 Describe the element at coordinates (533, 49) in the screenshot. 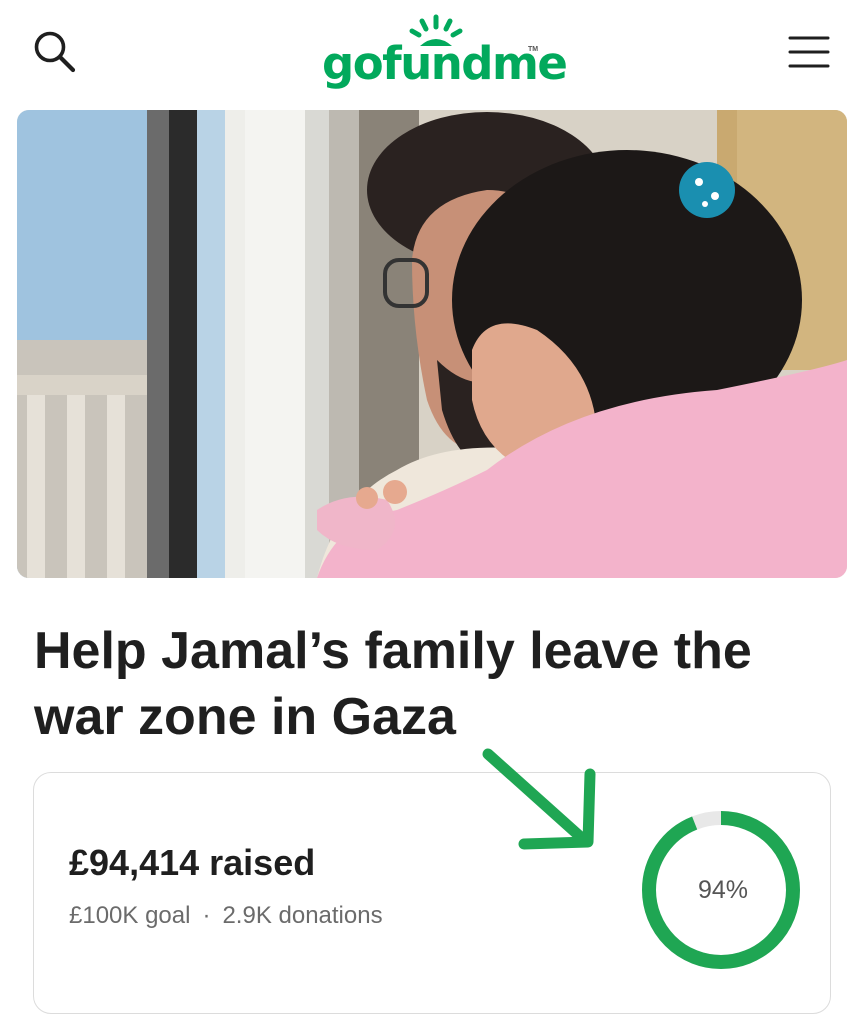

I see `logo-trademark: TM` at that location.